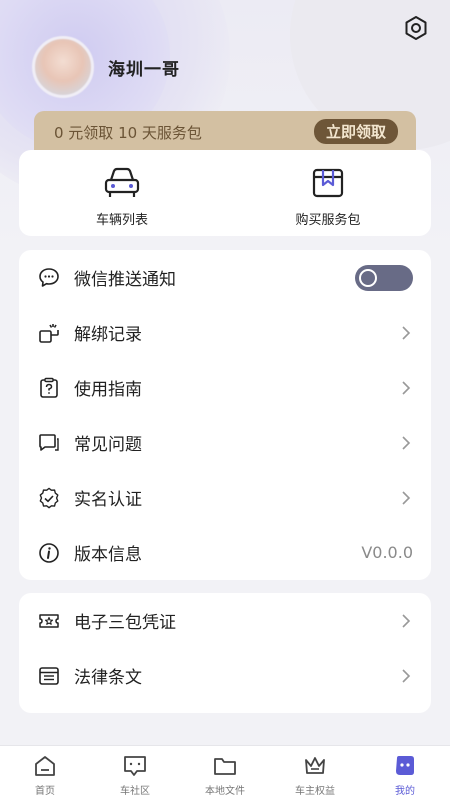 Image resolution: width=450 pixels, height=800 pixels. What do you see at coordinates (225, 497) in the screenshot?
I see `real-name-verify-row: 实名认证` at bounding box center [225, 497].